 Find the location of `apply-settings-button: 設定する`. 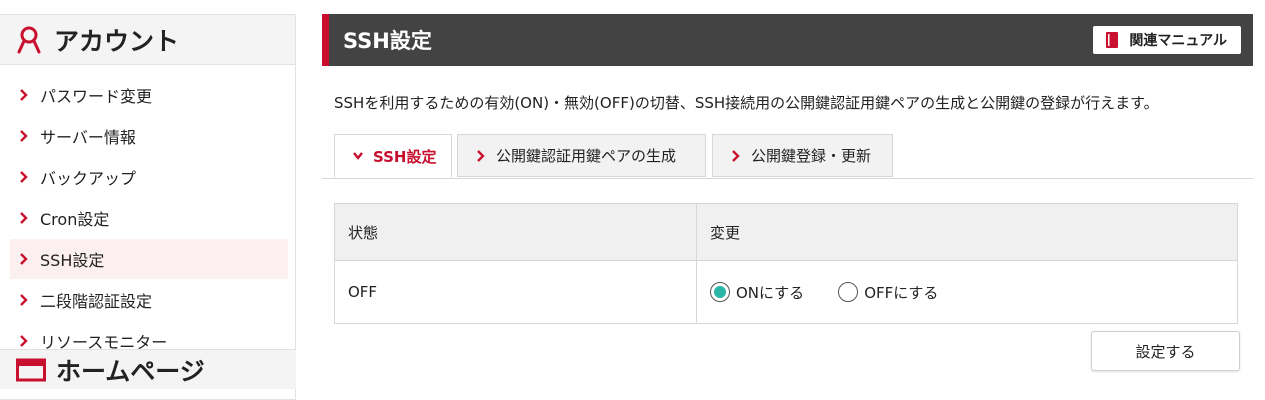

apply-settings-button: 設定する is located at coordinates (1165, 351).